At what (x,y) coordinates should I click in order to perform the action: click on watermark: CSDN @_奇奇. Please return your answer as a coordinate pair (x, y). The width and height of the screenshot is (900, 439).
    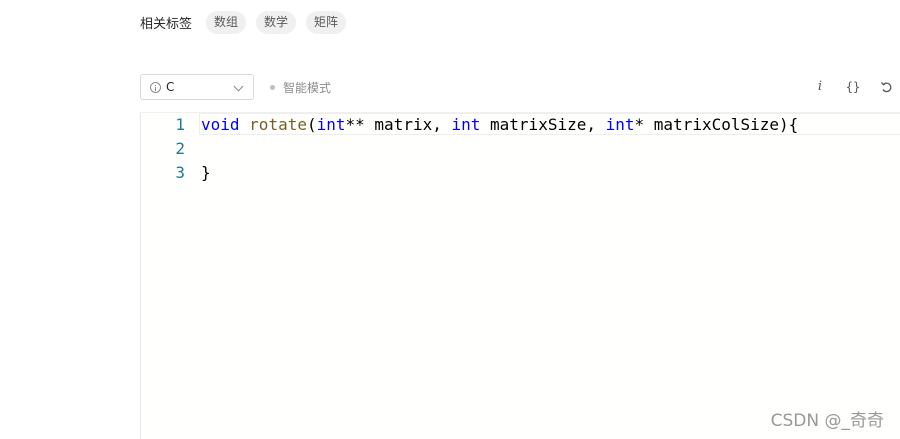
    Looking at the image, I should click on (827, 421).